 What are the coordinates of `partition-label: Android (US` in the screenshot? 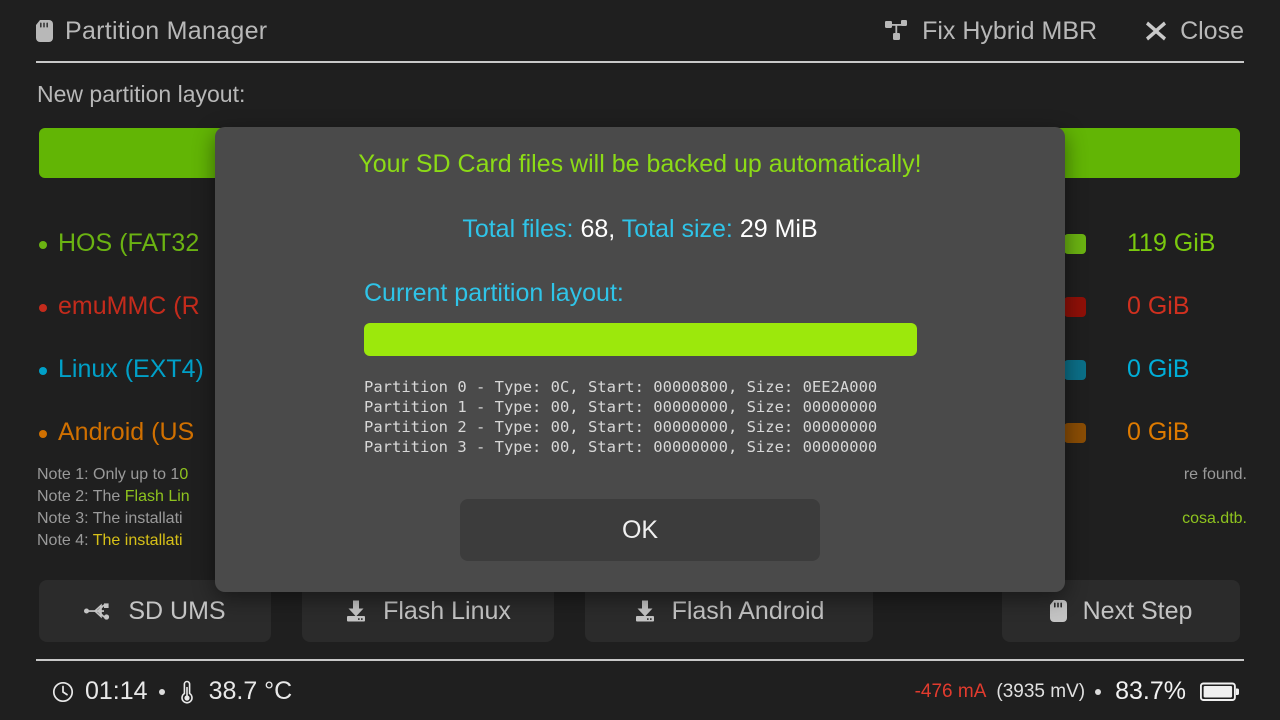 It's located at (126, 432).